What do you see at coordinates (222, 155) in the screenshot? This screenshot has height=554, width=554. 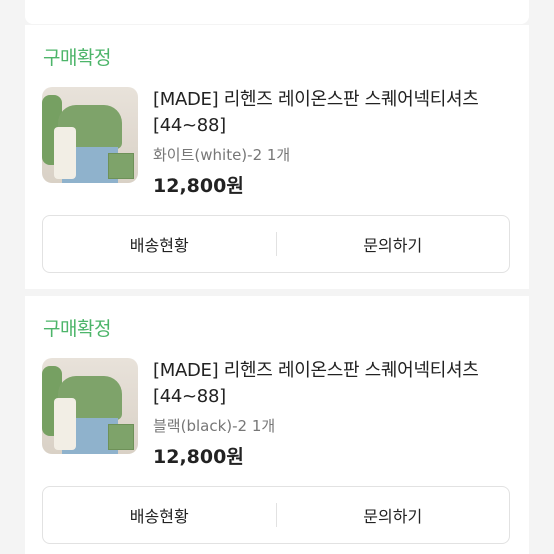 I see `product-option: 화이트(white)-2 1개` at bounding box center [222, 155].